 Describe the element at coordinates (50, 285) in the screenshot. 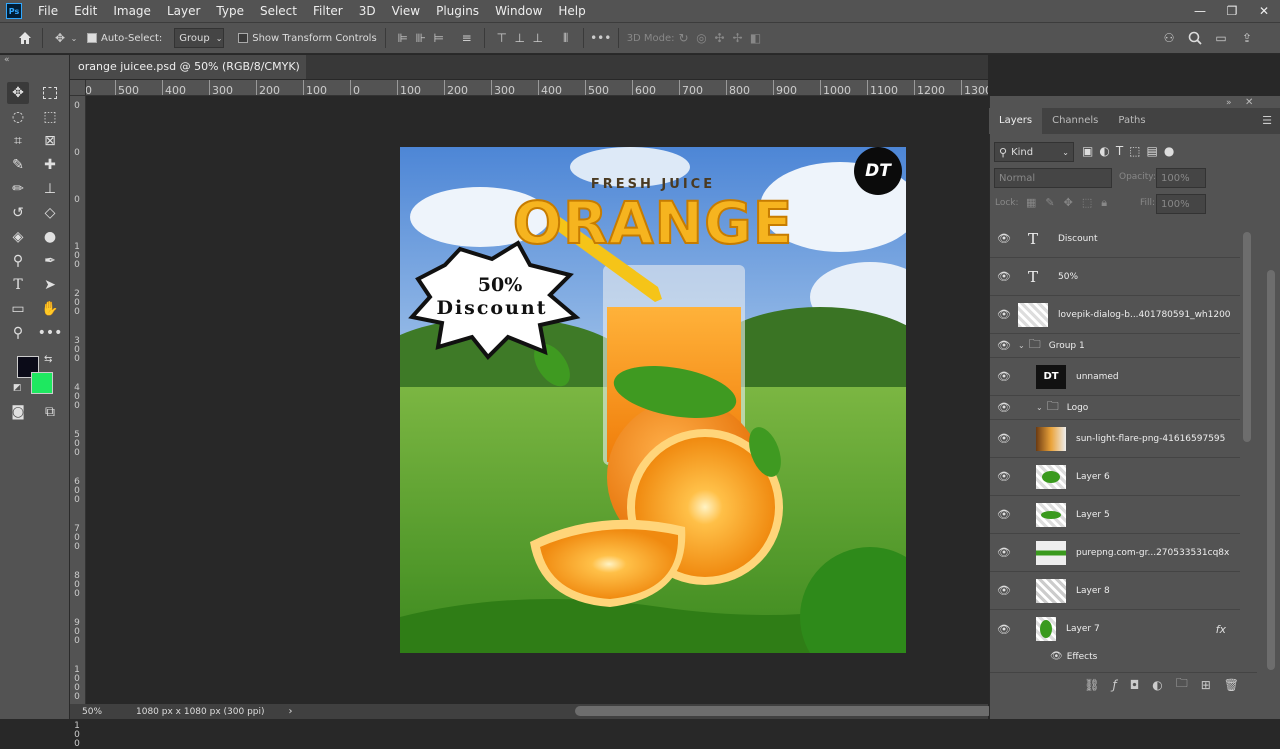

I see `path-select-icon: ➤` at that location.